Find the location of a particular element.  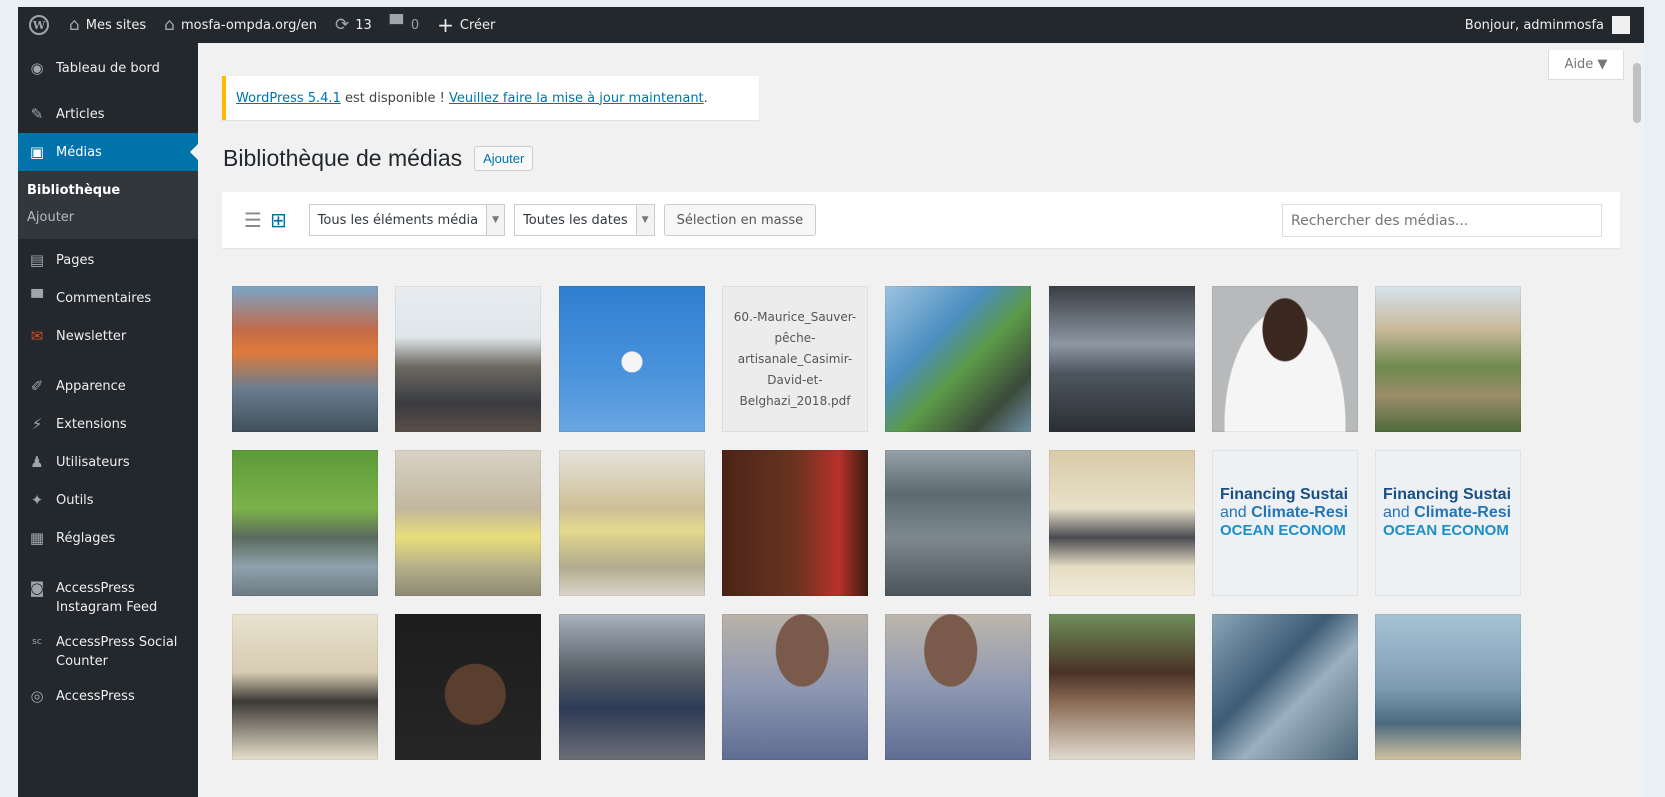

sidebar-item-label: Pages is located at coordinates (75, 260).